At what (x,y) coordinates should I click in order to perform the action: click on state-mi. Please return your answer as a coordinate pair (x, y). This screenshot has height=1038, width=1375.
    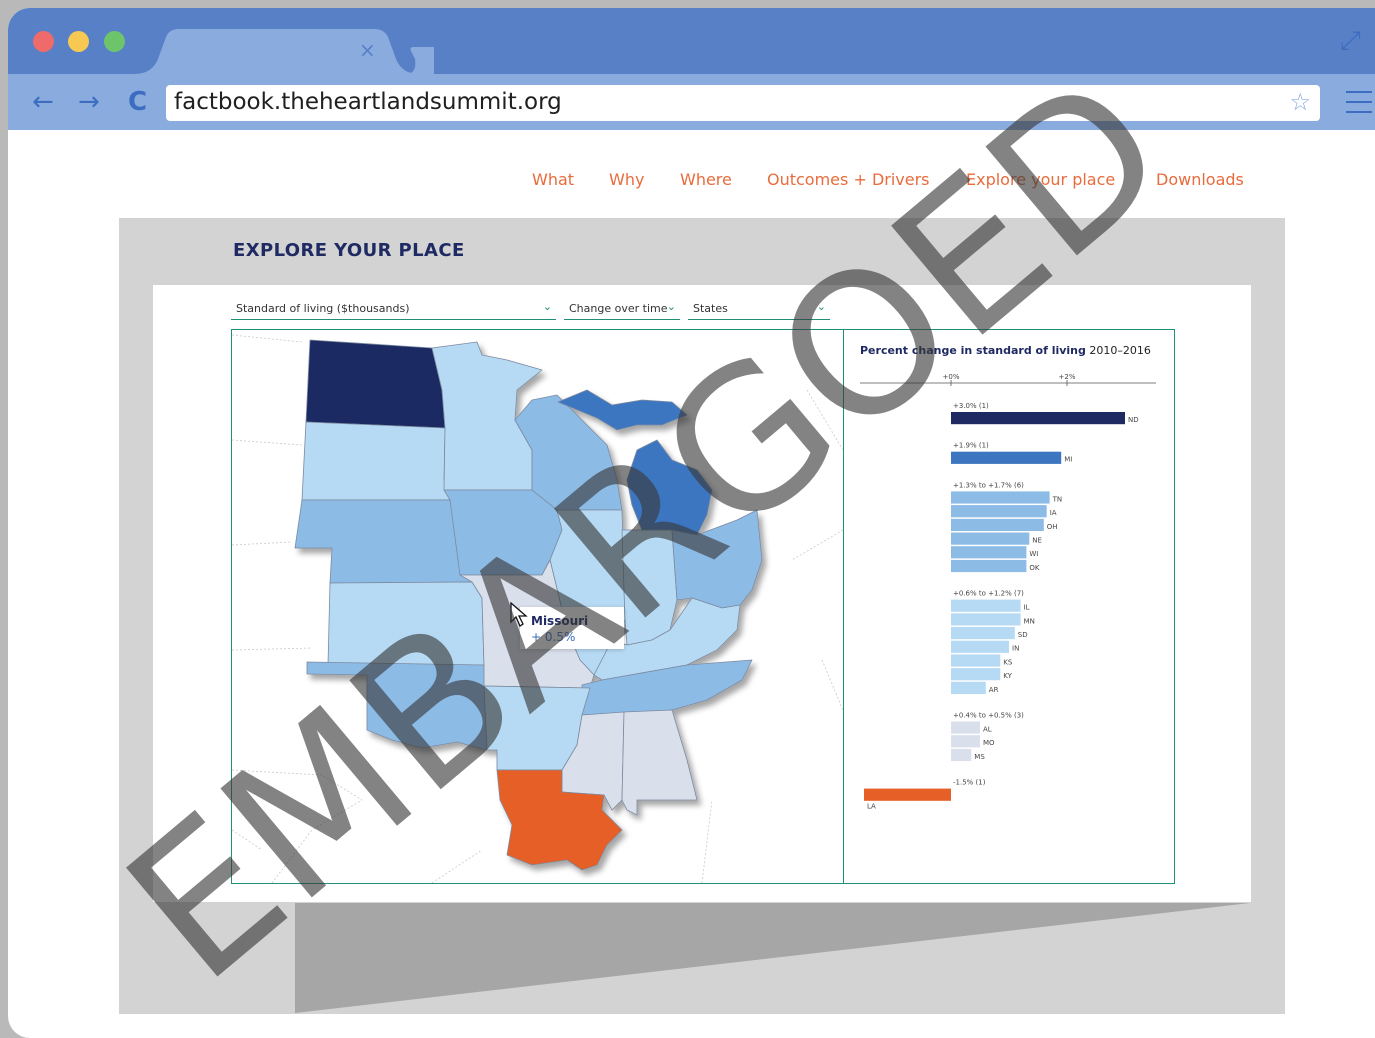
    Looking at the image, I should click on (669, 487).